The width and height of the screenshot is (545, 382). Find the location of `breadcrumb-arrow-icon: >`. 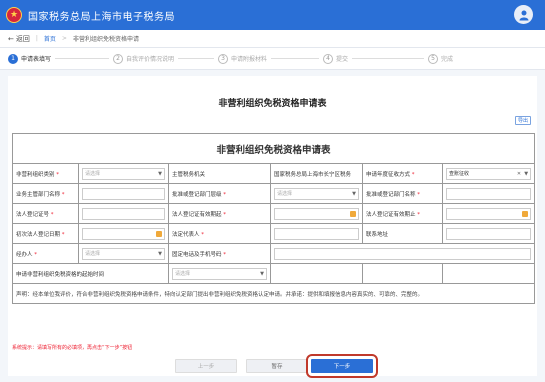

breadcrumb-arrow-icon: > is located at coordinates (64, 38).